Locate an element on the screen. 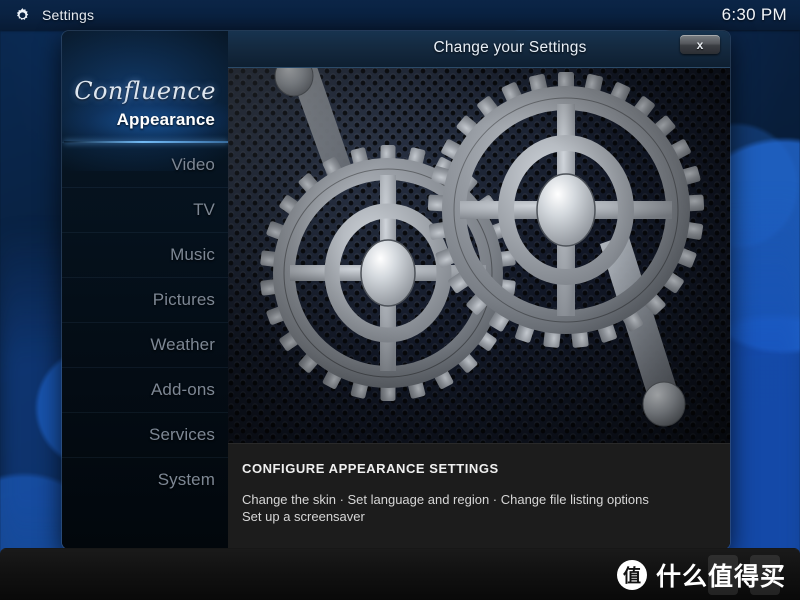 This screenshot has width=800, height=600. watermark-badge: 值 is located at coordinates (631, 574).